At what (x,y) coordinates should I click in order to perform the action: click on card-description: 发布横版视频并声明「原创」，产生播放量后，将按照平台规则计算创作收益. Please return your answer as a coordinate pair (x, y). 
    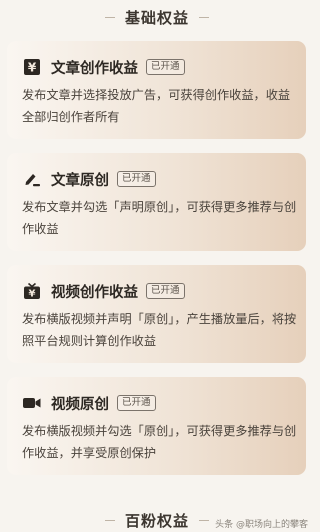
    Looking at the image, I should click on (159, 330).